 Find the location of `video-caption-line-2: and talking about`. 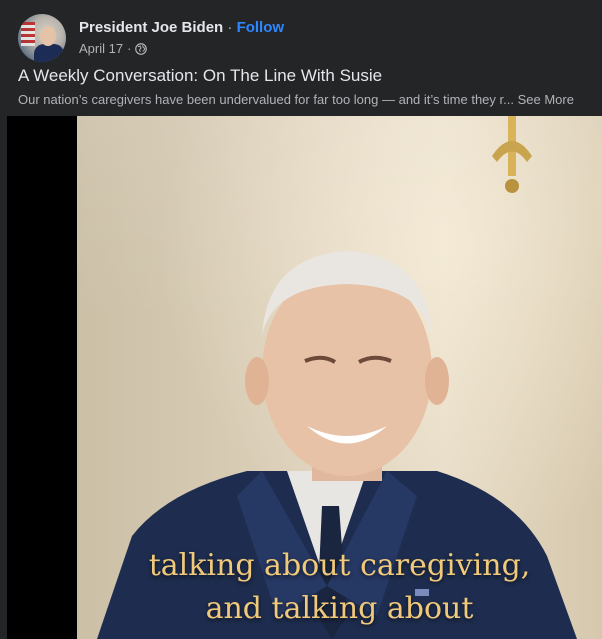

video-caption-line-2: and talking about is located at coordinates (339, 608).